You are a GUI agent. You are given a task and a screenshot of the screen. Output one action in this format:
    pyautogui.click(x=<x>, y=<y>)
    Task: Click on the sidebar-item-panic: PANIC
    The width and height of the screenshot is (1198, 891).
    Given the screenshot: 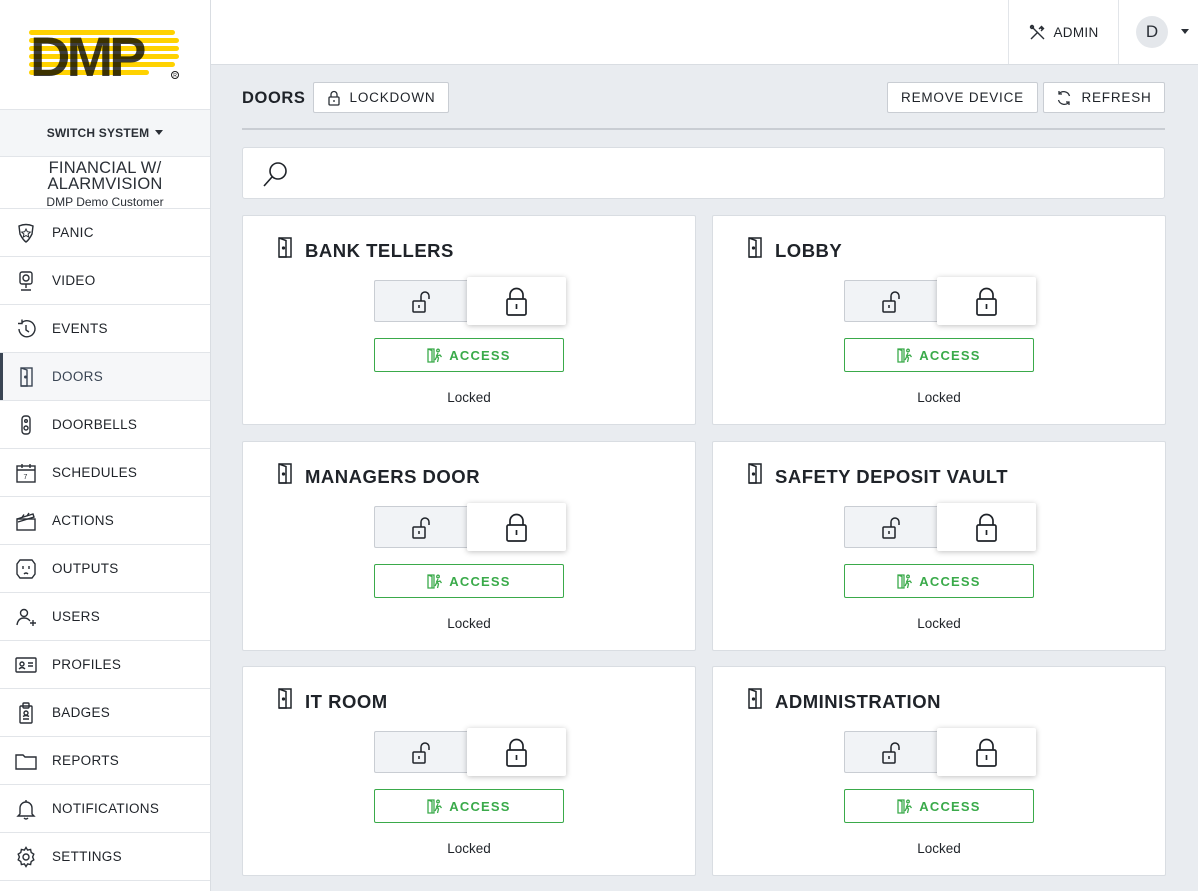 What is the action you would take?
    pyautogui.click(x=105, y=233)
    